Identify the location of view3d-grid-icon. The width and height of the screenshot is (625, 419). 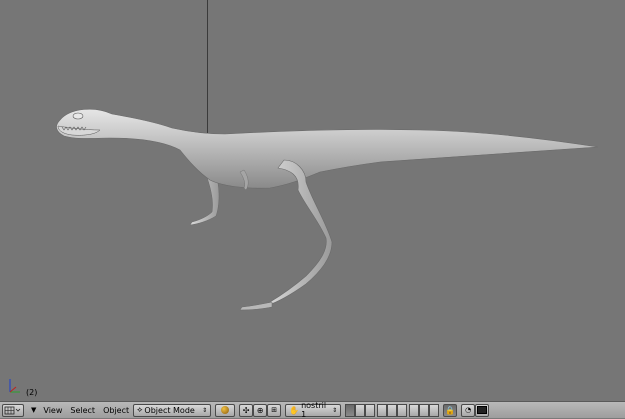
(12, 410).